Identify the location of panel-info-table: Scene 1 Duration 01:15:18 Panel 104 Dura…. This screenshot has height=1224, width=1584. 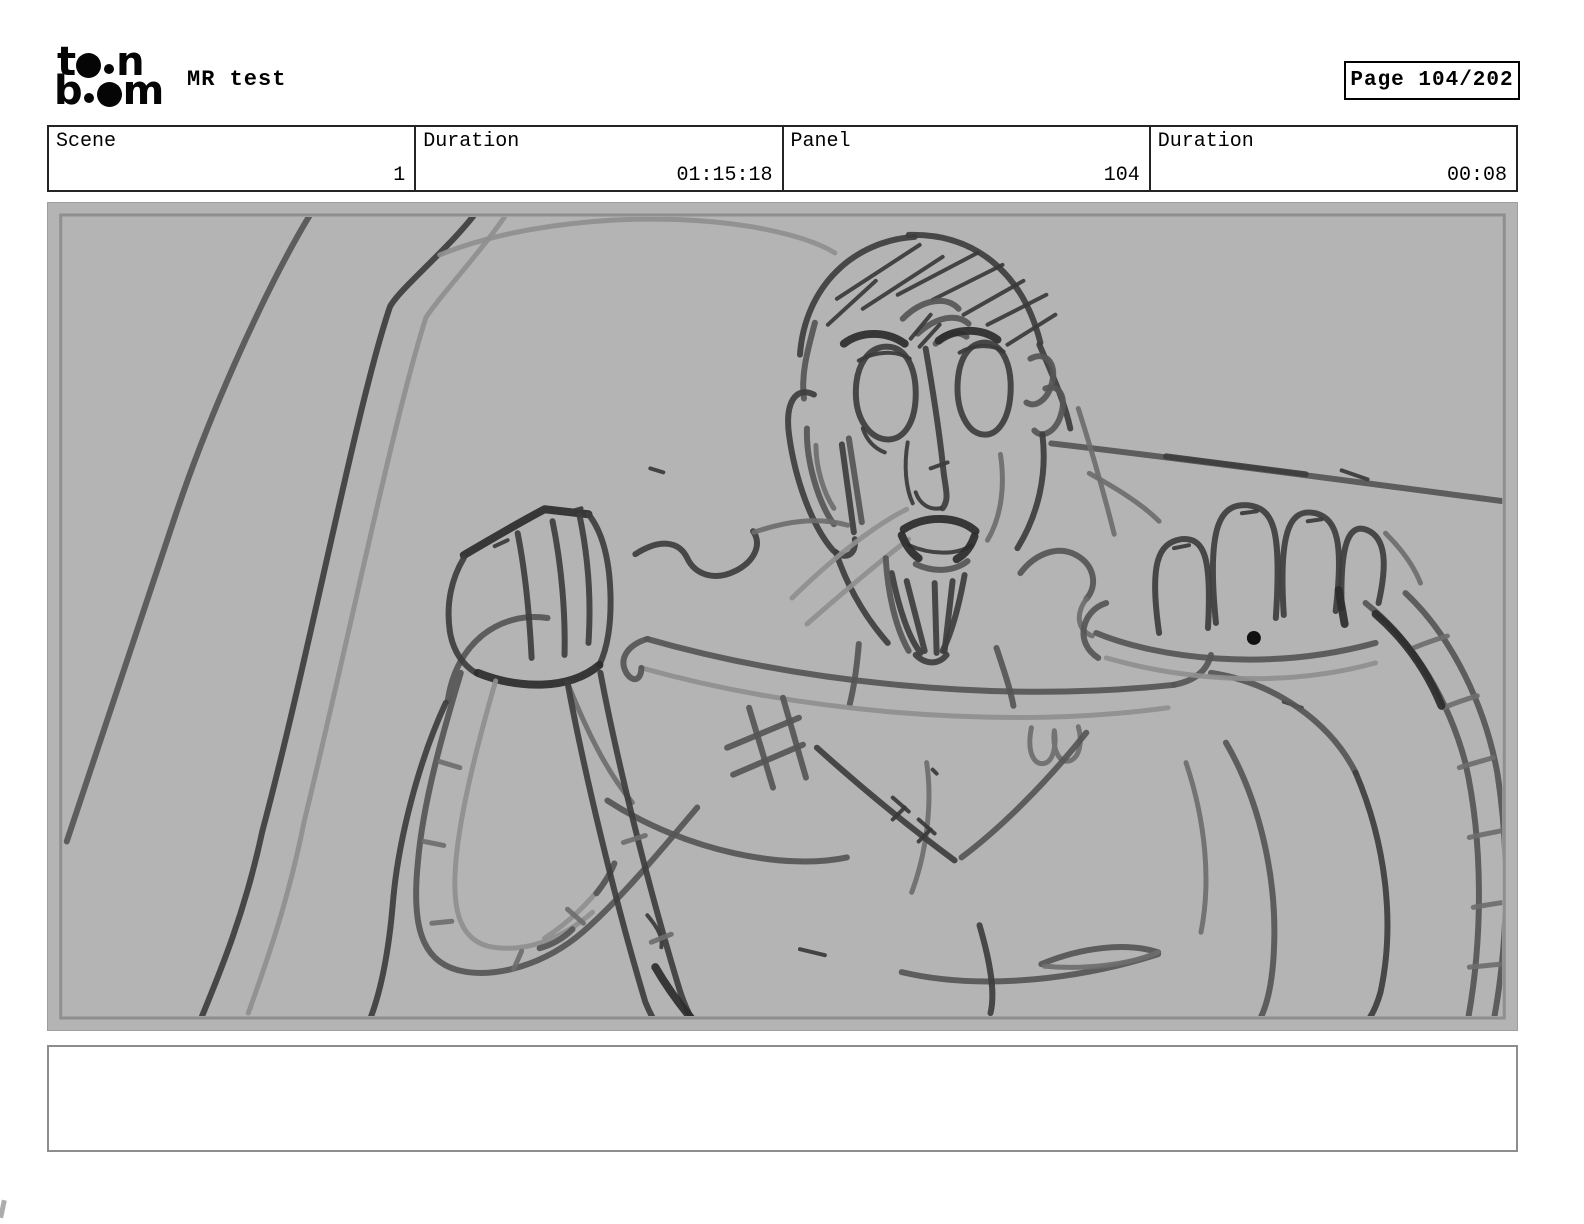
(782, 158).